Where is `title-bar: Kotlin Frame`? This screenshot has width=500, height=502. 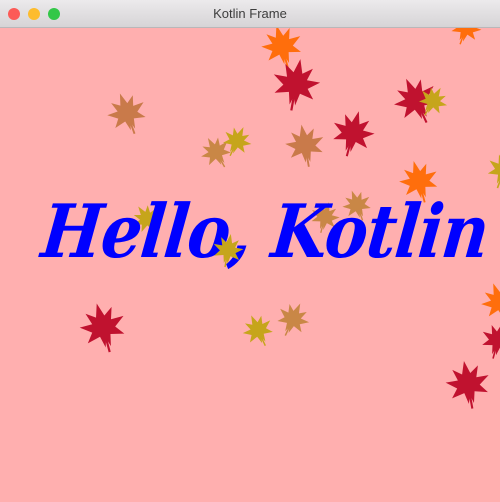
title-bar: Kotlin Frame is located at coordinates (250, 14).